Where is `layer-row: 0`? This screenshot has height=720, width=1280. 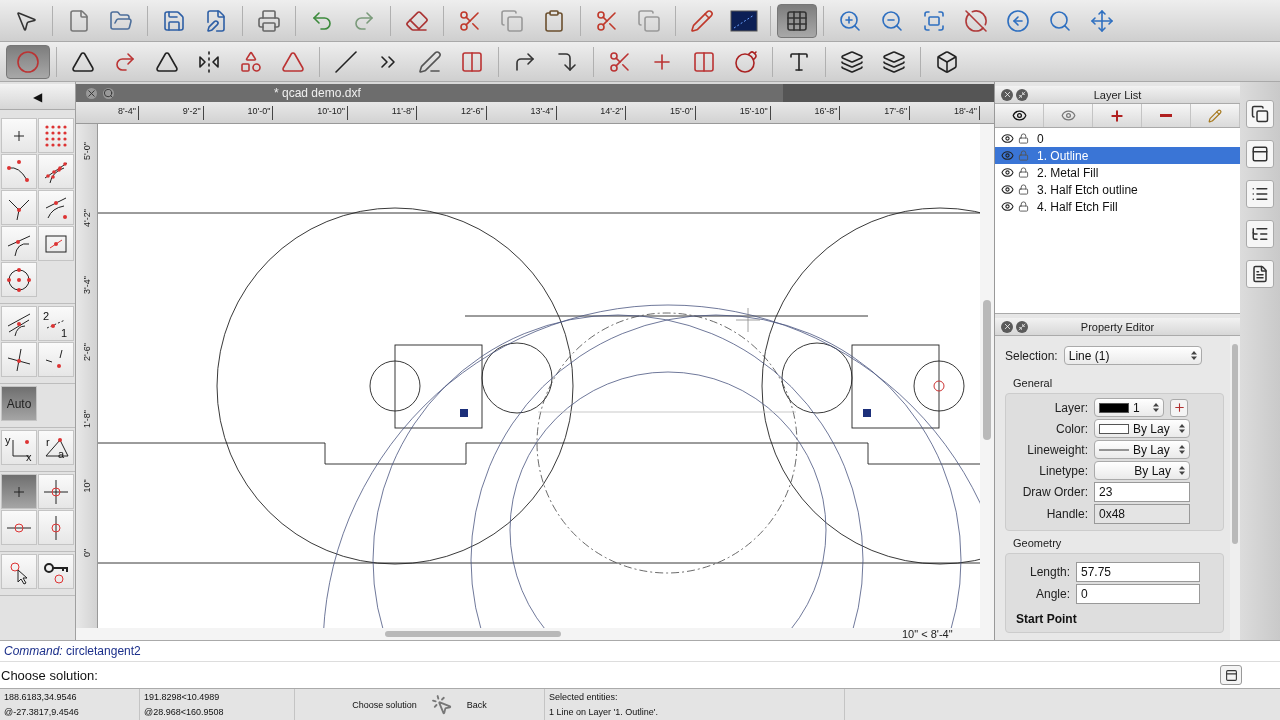
layer-row: 0 is located at coordinates (1117, 138).